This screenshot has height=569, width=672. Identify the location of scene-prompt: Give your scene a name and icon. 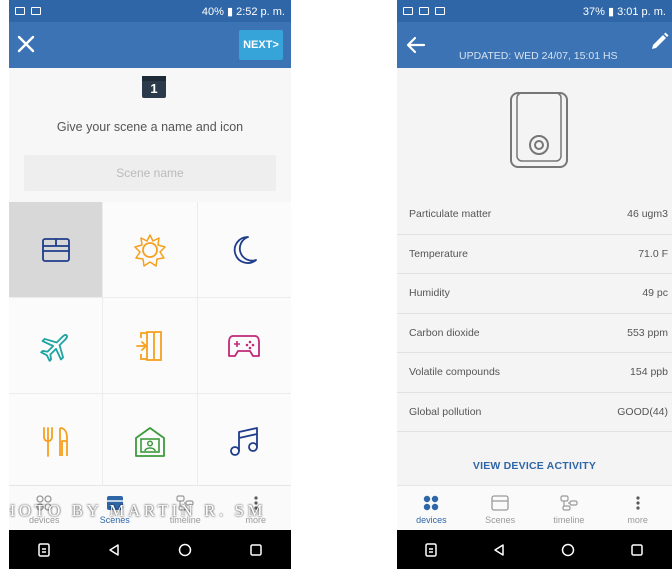
(150, 127).